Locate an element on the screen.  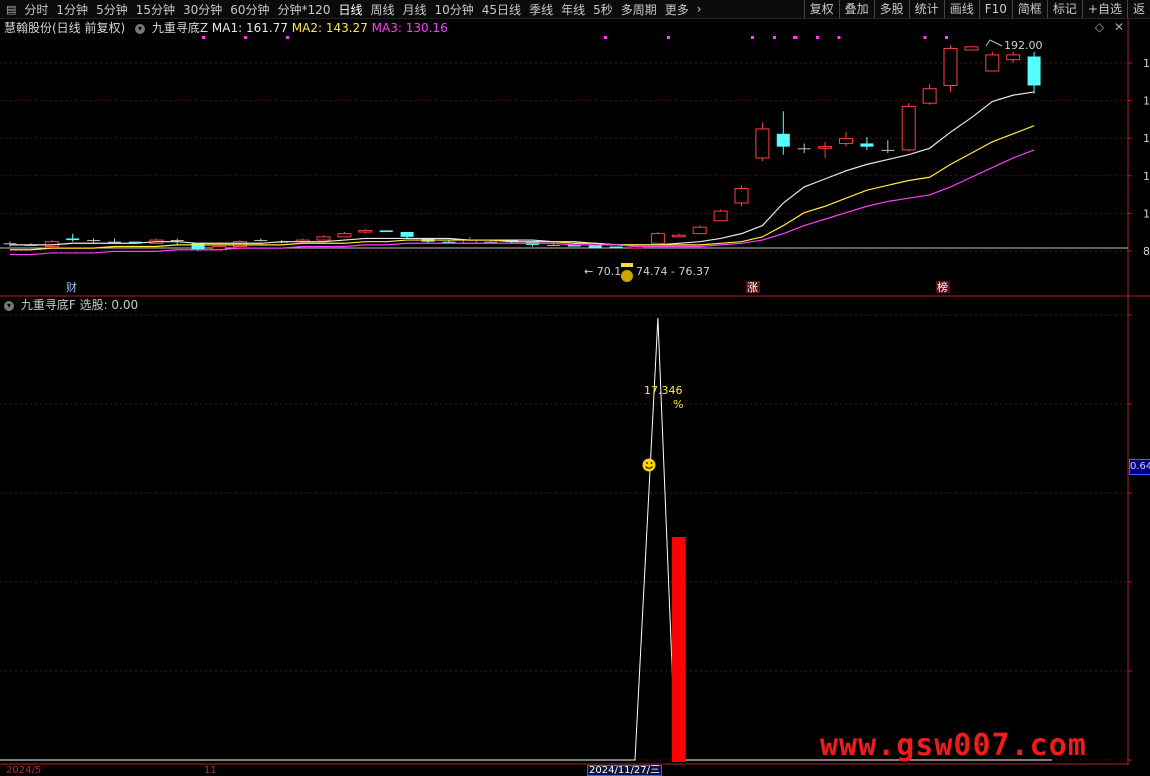
money-bag-icon is located at coordinates (627, 276).